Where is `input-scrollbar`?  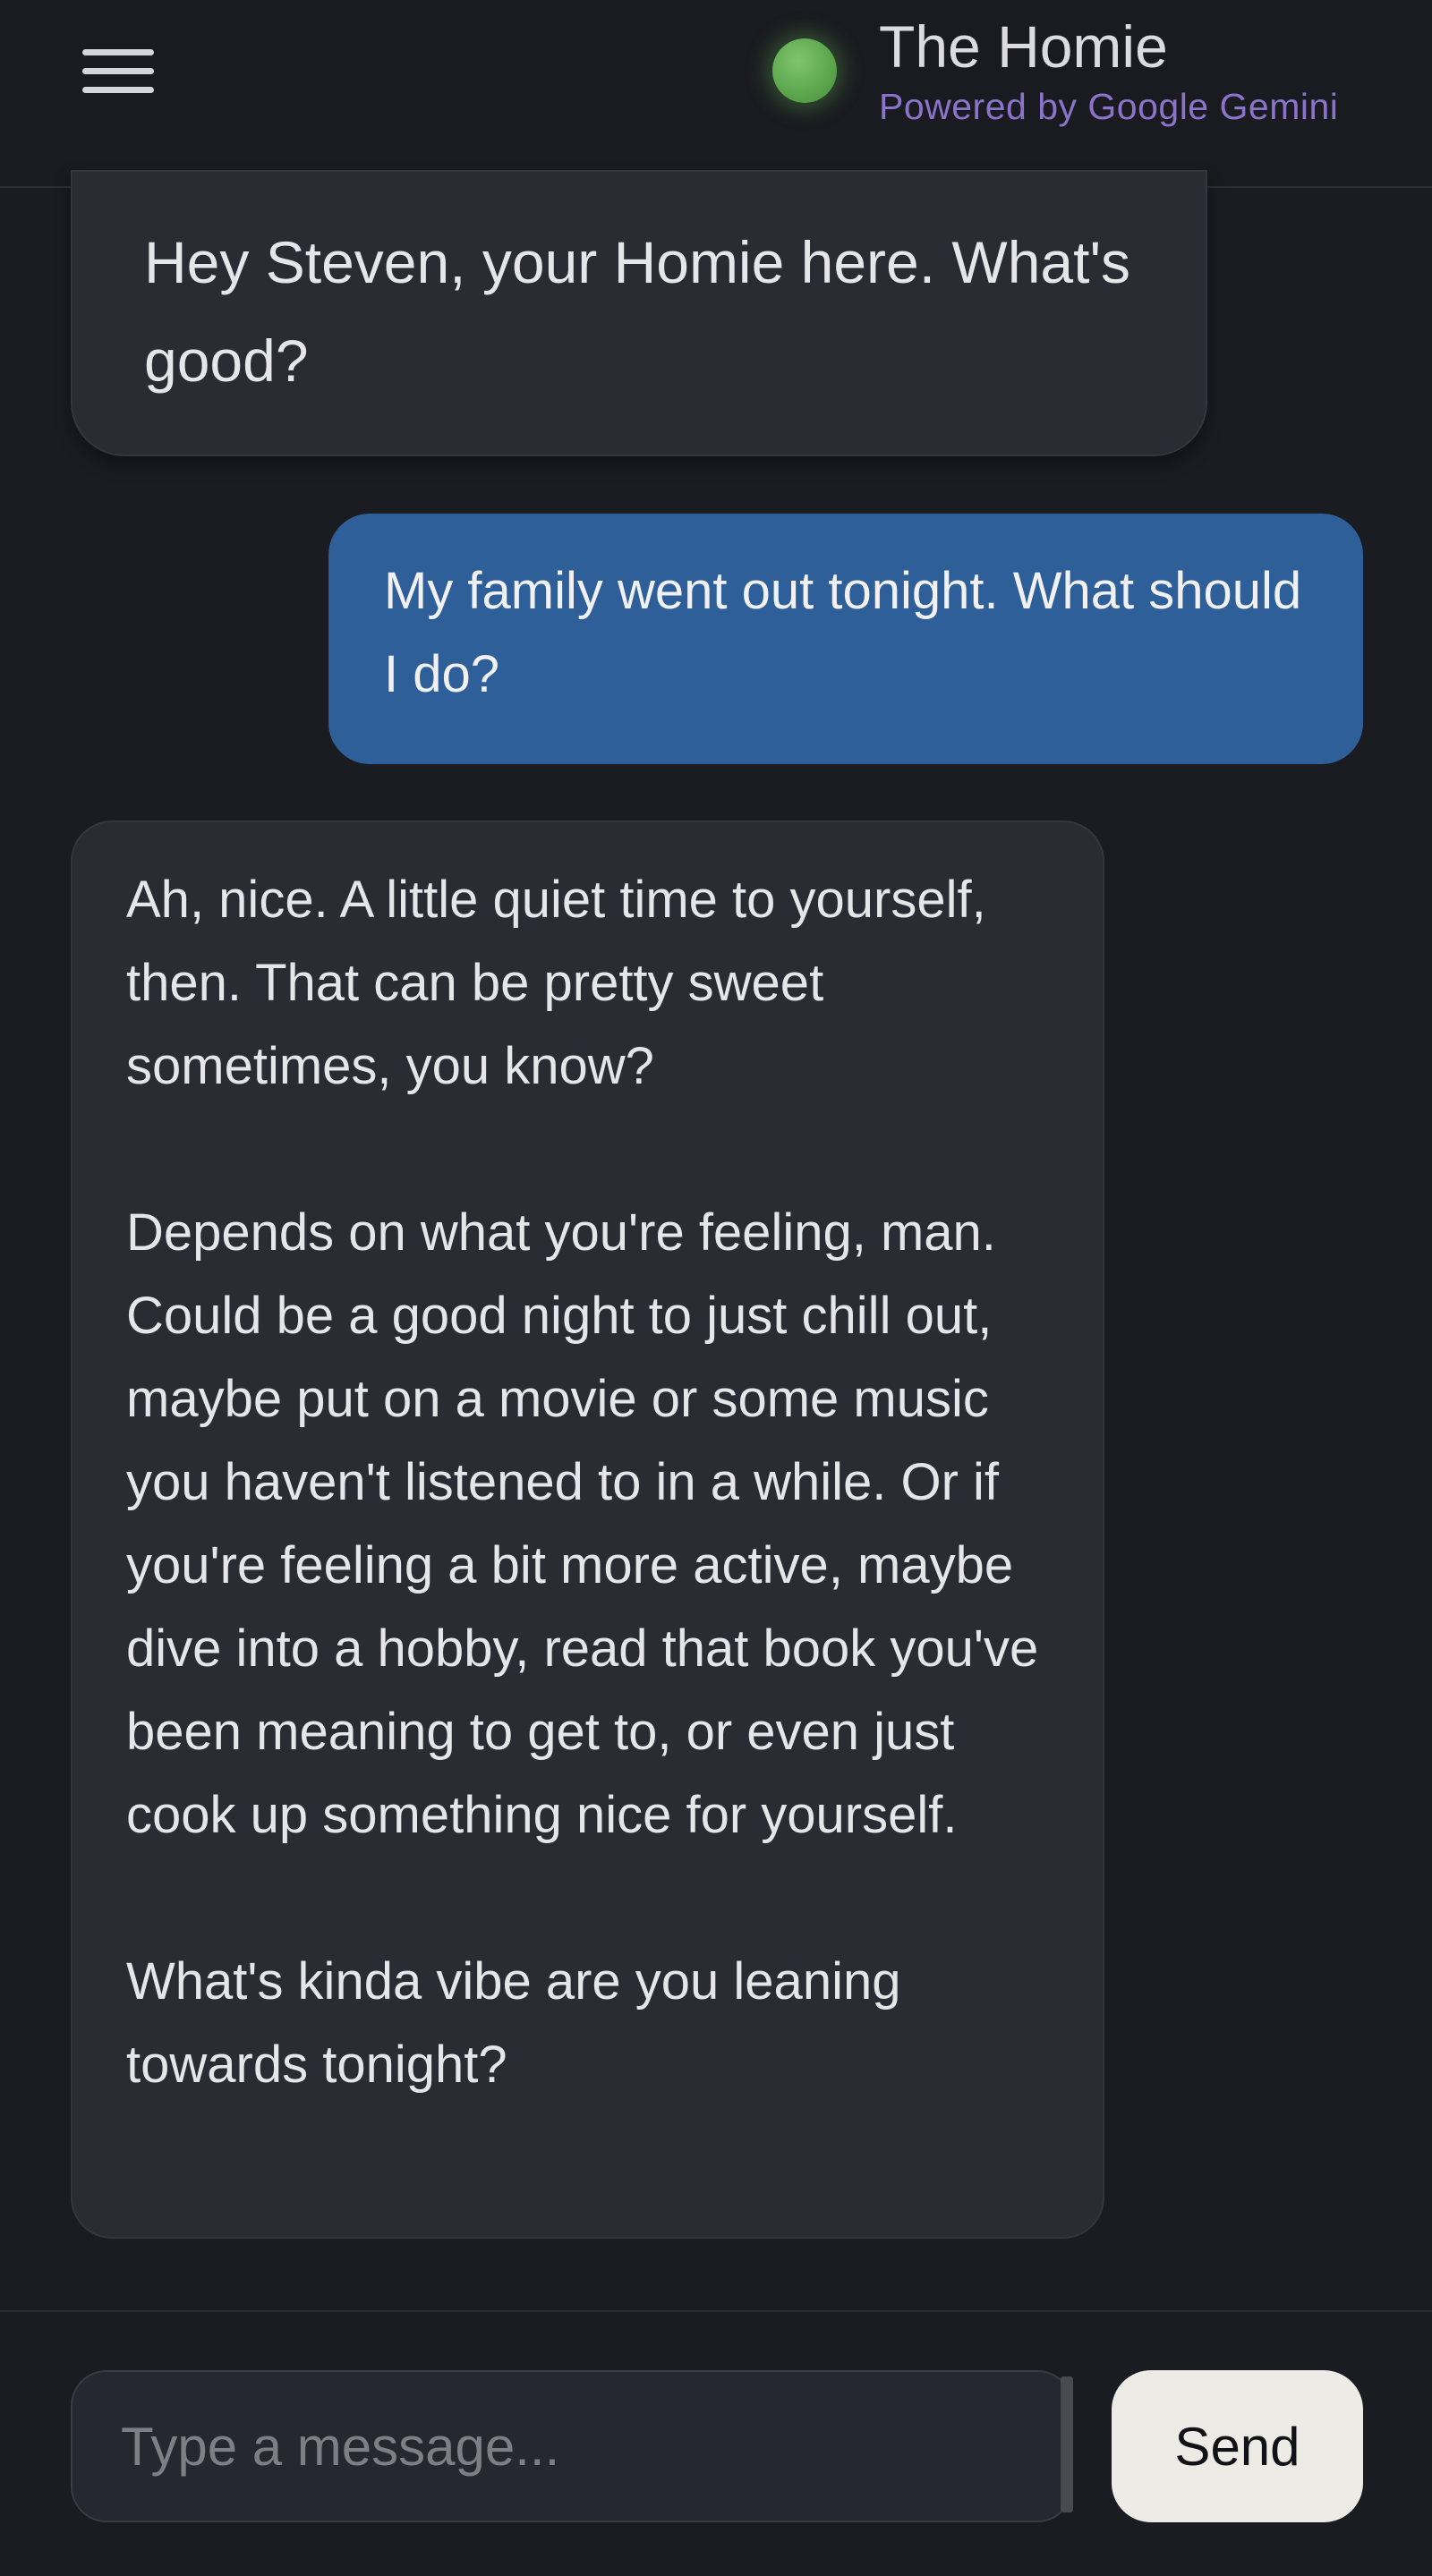
input-scrollbar is located at coordinates (1067, 2444).